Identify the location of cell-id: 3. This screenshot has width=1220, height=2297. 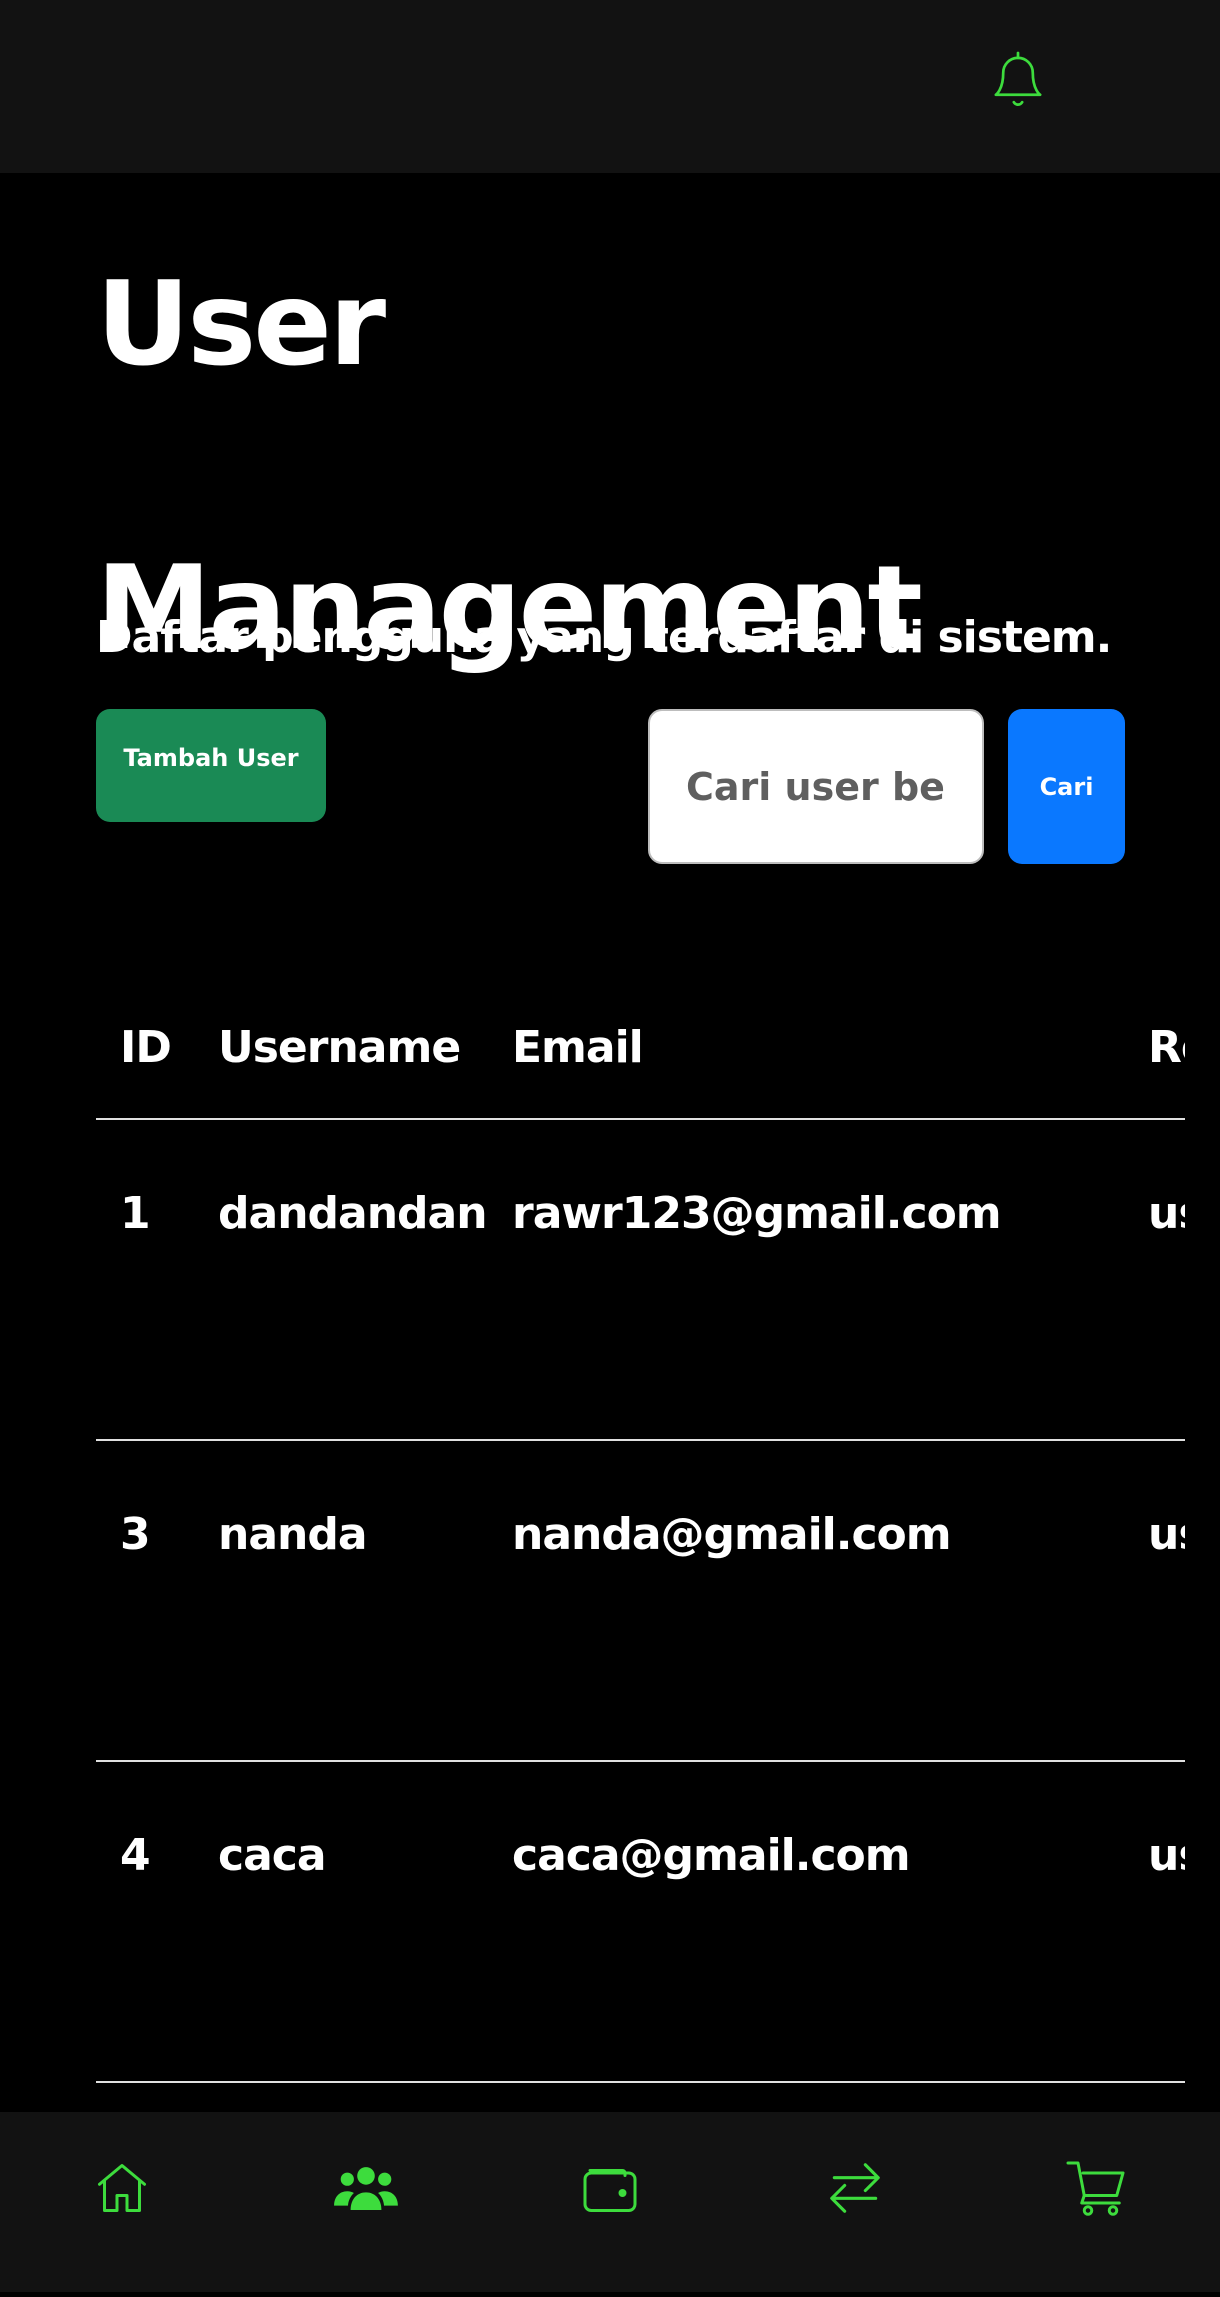
(145, 1601).